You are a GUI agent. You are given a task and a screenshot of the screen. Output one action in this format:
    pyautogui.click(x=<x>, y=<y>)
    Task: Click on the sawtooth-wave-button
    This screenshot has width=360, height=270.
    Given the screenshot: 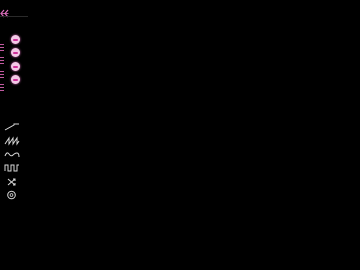 What is the action you would take?
    pyautogui.click(x=12, y=141)
    